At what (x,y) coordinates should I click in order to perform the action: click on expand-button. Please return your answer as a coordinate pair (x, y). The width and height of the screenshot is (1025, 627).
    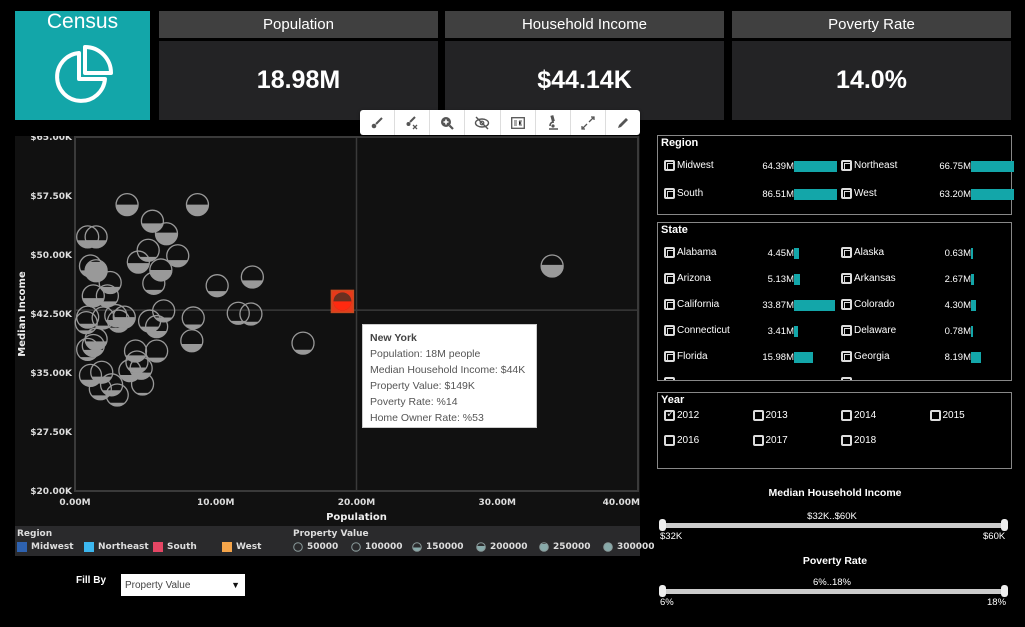
    Looking at the image, I should click on (588, 122).